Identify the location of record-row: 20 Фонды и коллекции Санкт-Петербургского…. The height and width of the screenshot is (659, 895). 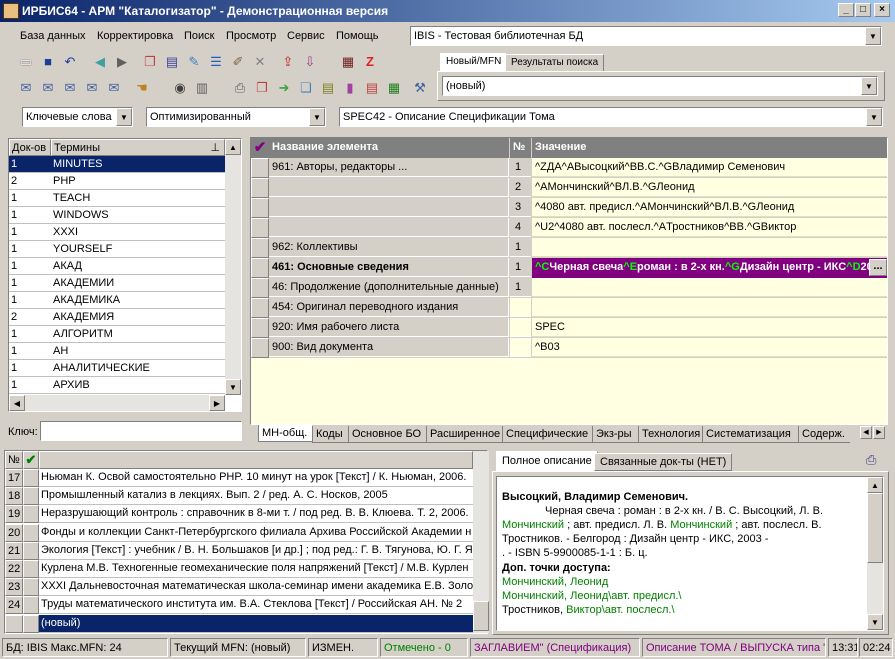
(239, 532).